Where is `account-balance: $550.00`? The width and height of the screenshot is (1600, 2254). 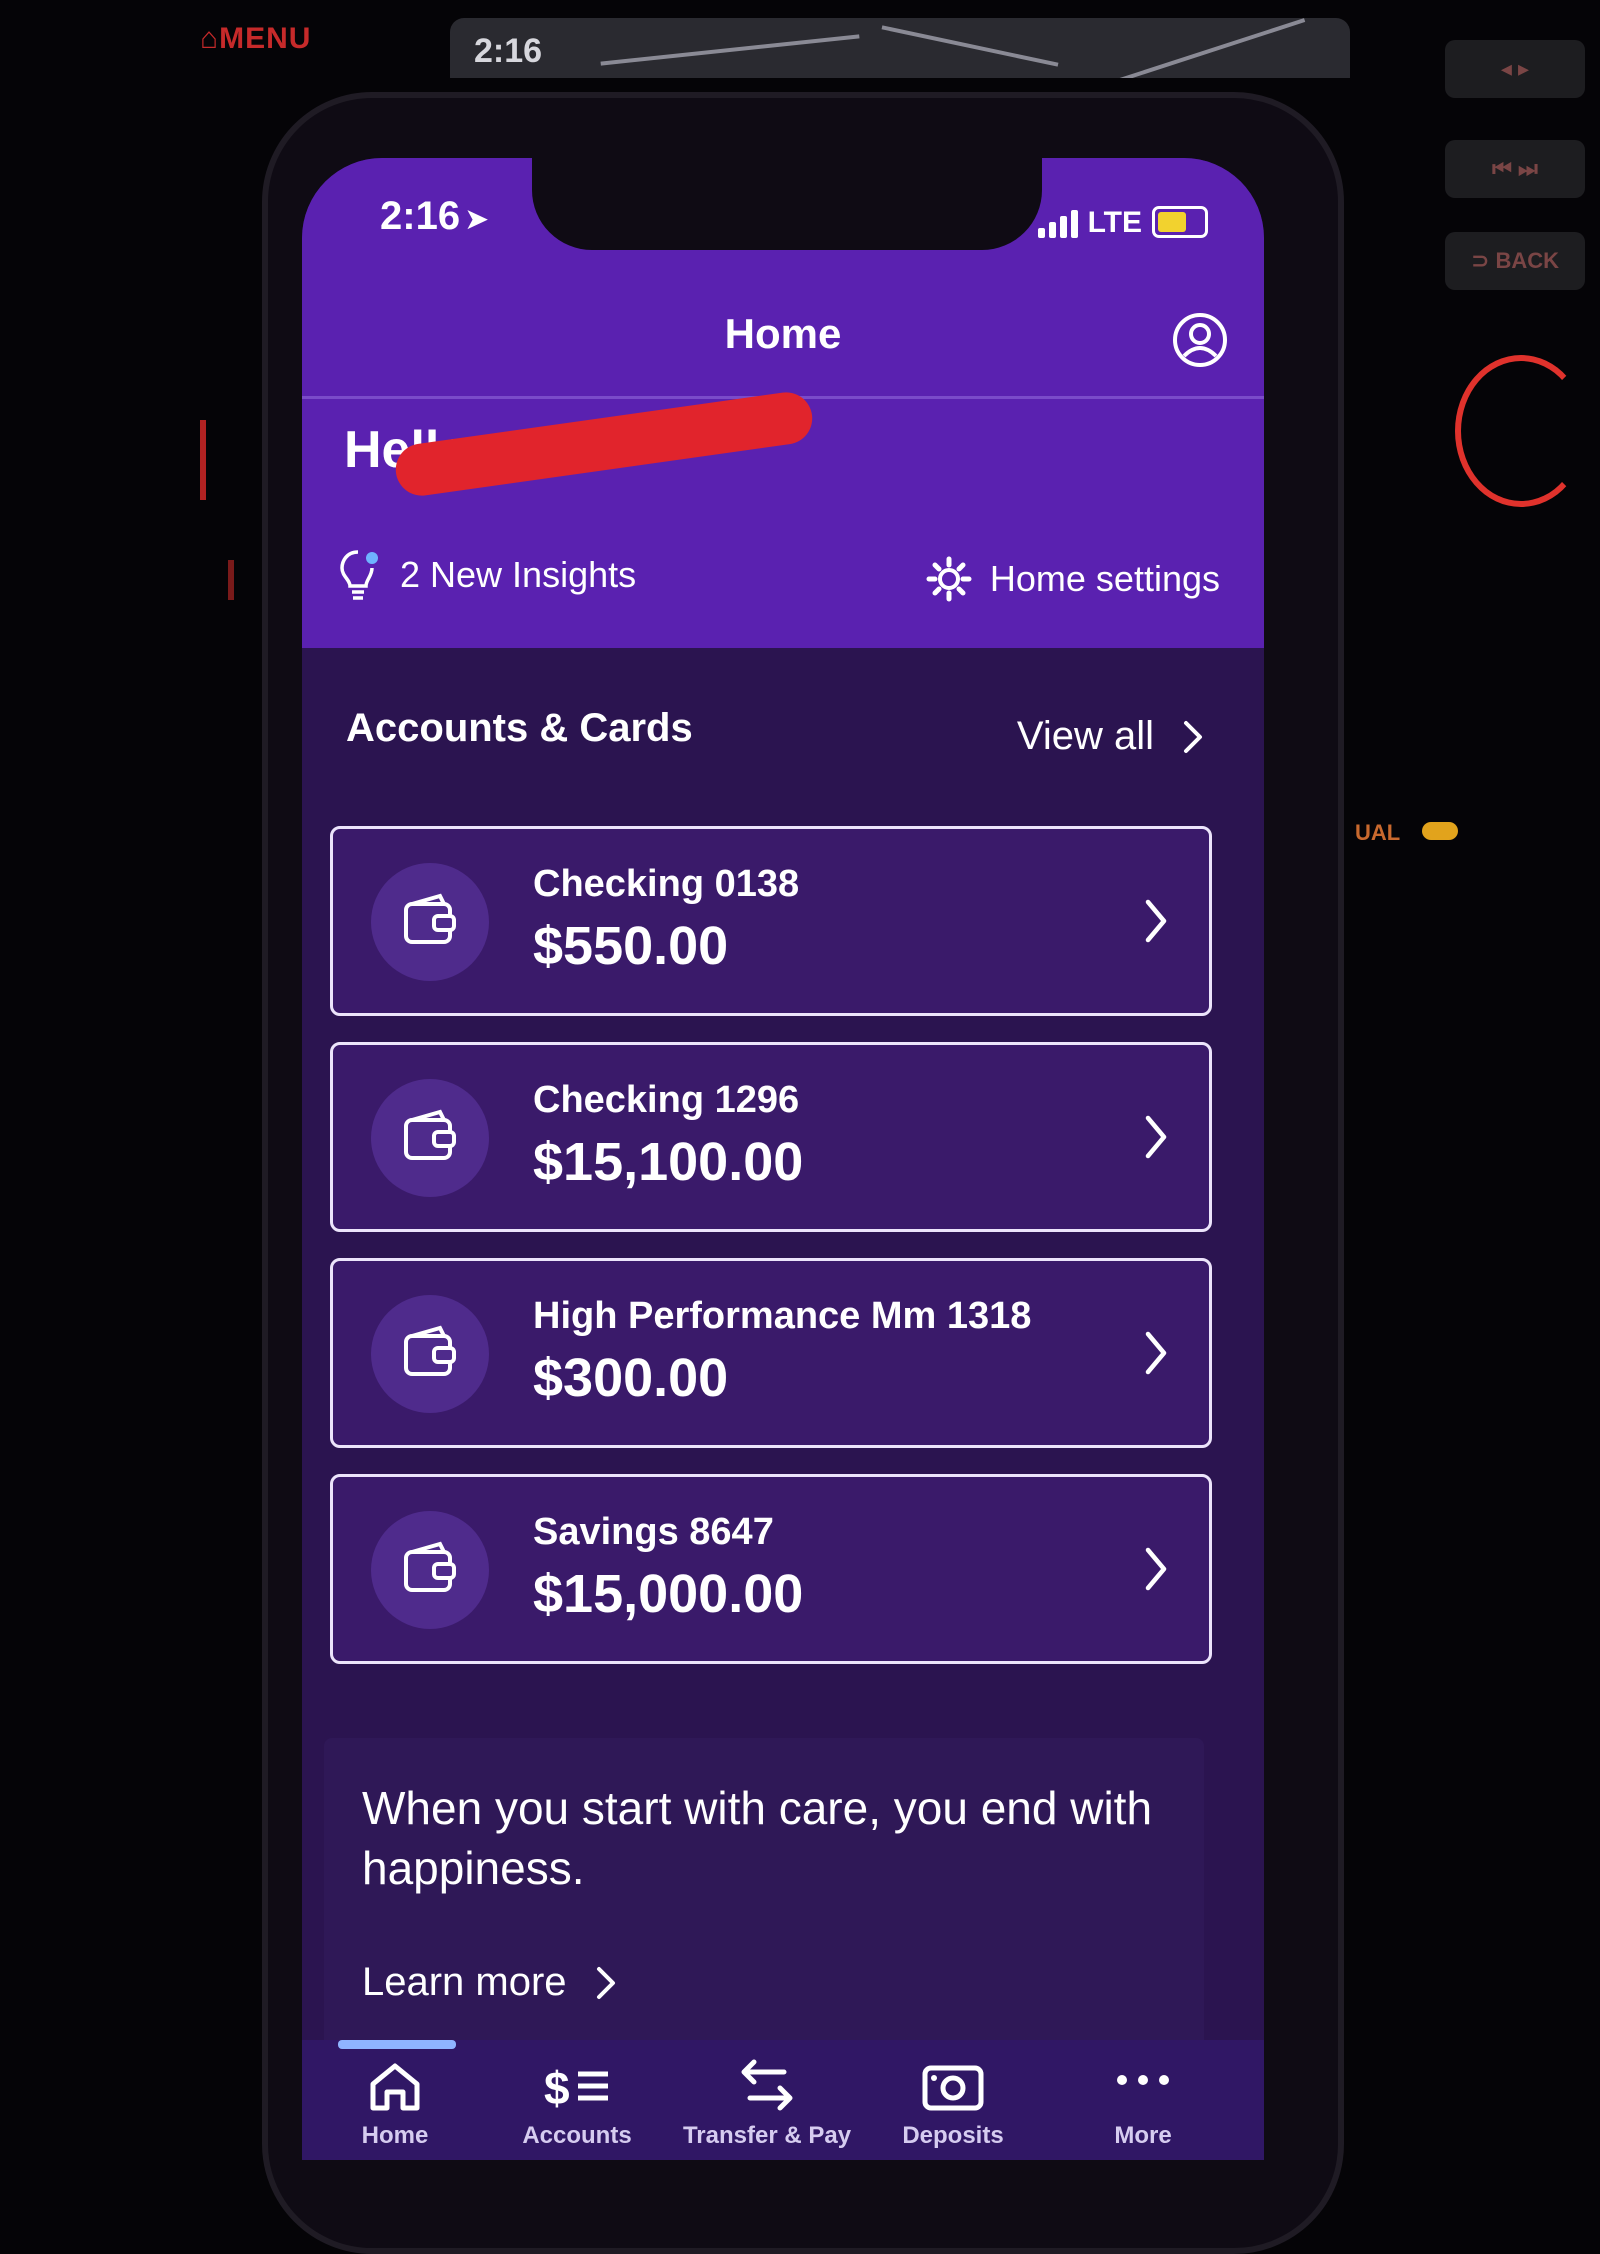 account-balance: $550.00 is located at coordinates (631, 946).